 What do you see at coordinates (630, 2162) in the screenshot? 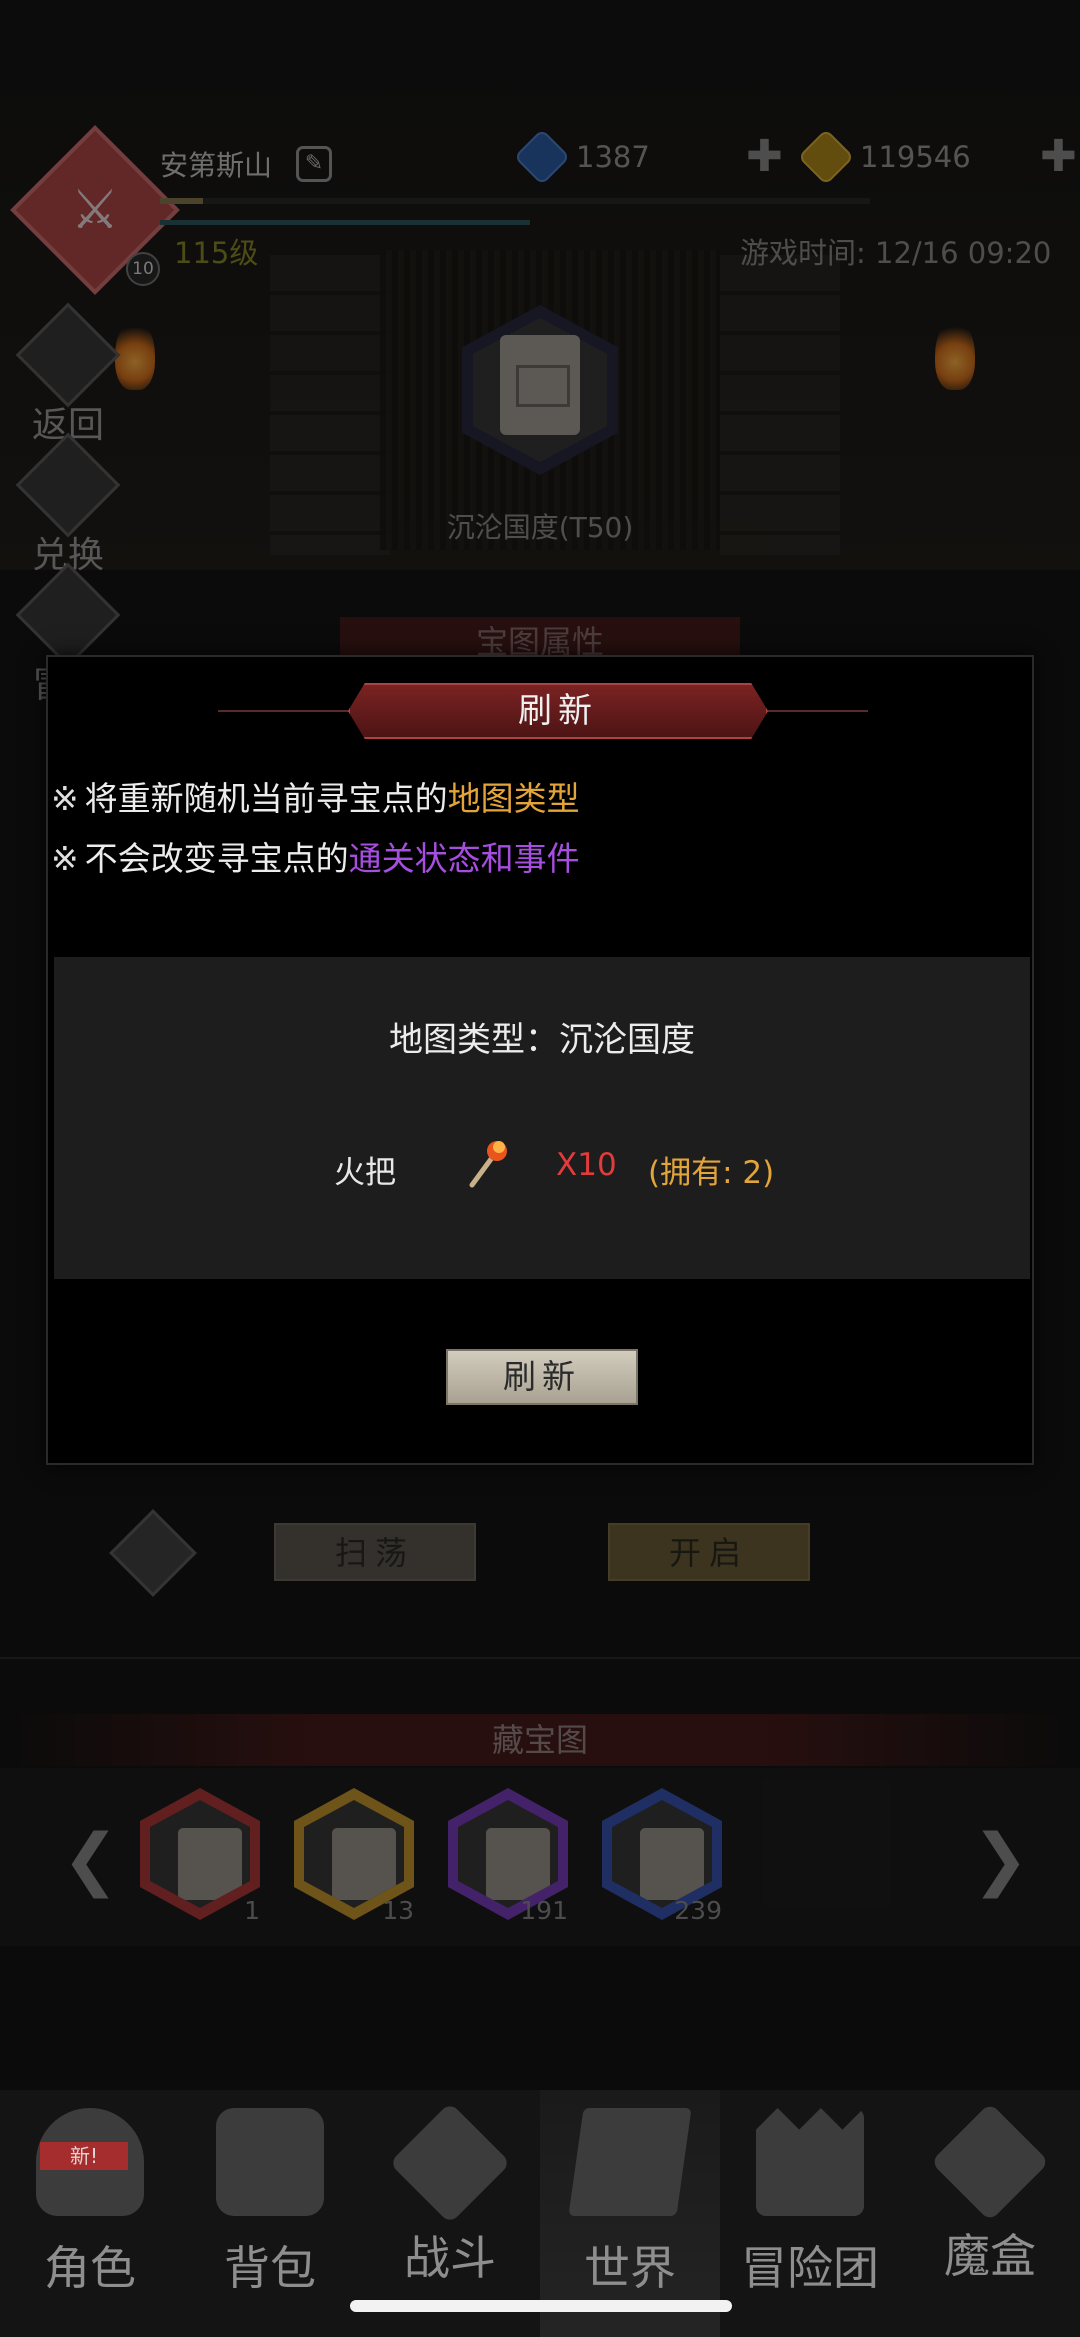
I see `world-map-icon` at bounding box center [630, 2162].